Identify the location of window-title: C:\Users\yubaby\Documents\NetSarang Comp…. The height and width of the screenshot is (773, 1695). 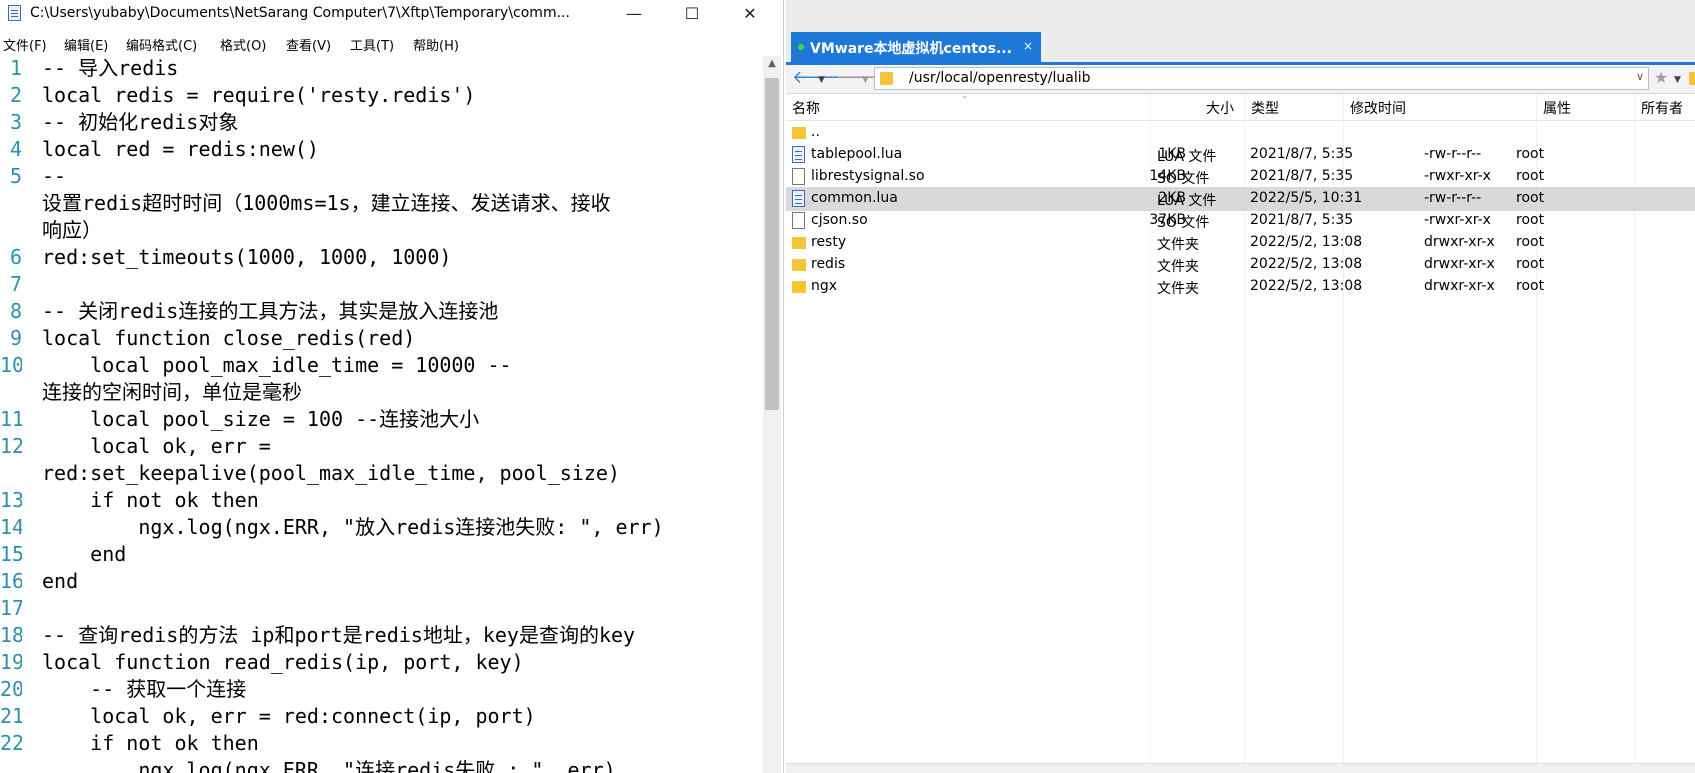
(300, 13).